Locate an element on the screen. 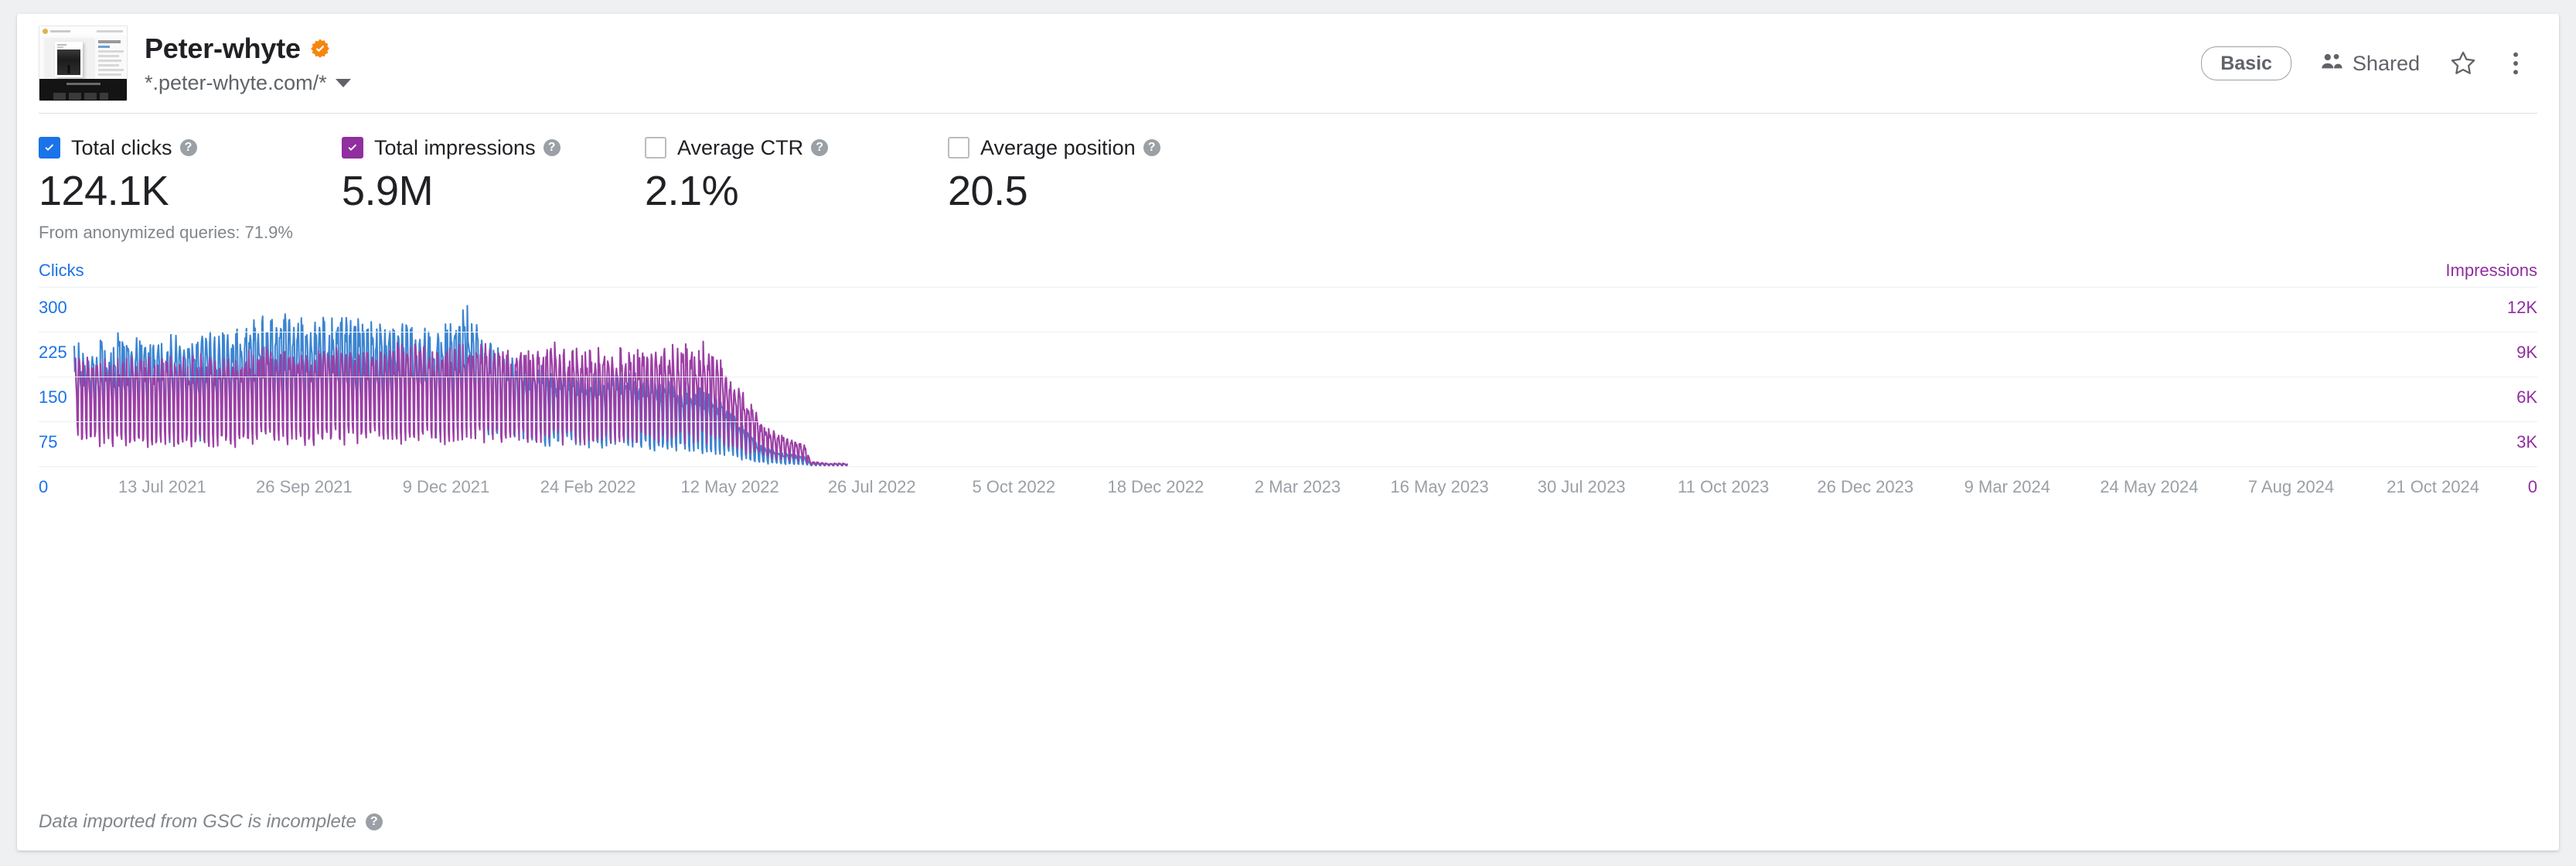 The width and height of the screenshot is (2576, 866). header-actions: Basic Shared is located at coordinates (2367, 63).